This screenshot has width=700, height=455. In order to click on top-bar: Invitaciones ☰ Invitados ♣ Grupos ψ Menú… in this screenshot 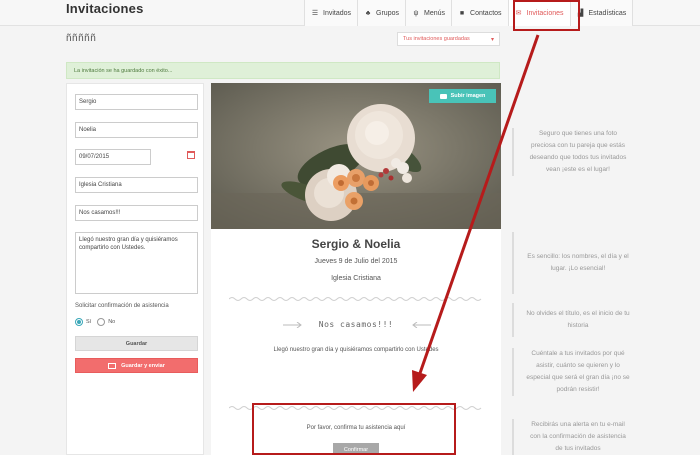, I will do `click(350, 13)`.